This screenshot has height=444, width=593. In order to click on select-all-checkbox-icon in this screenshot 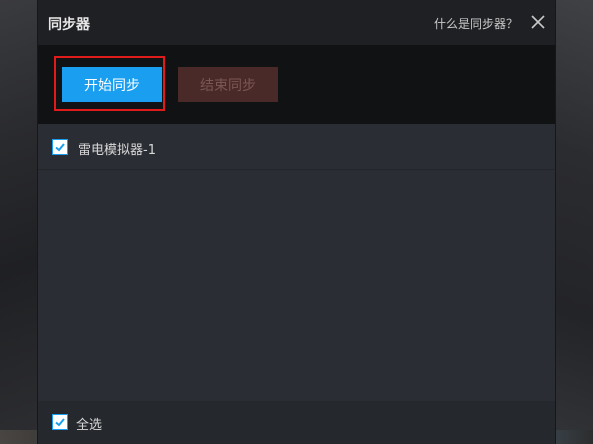, I will do `click(60, 422)`.